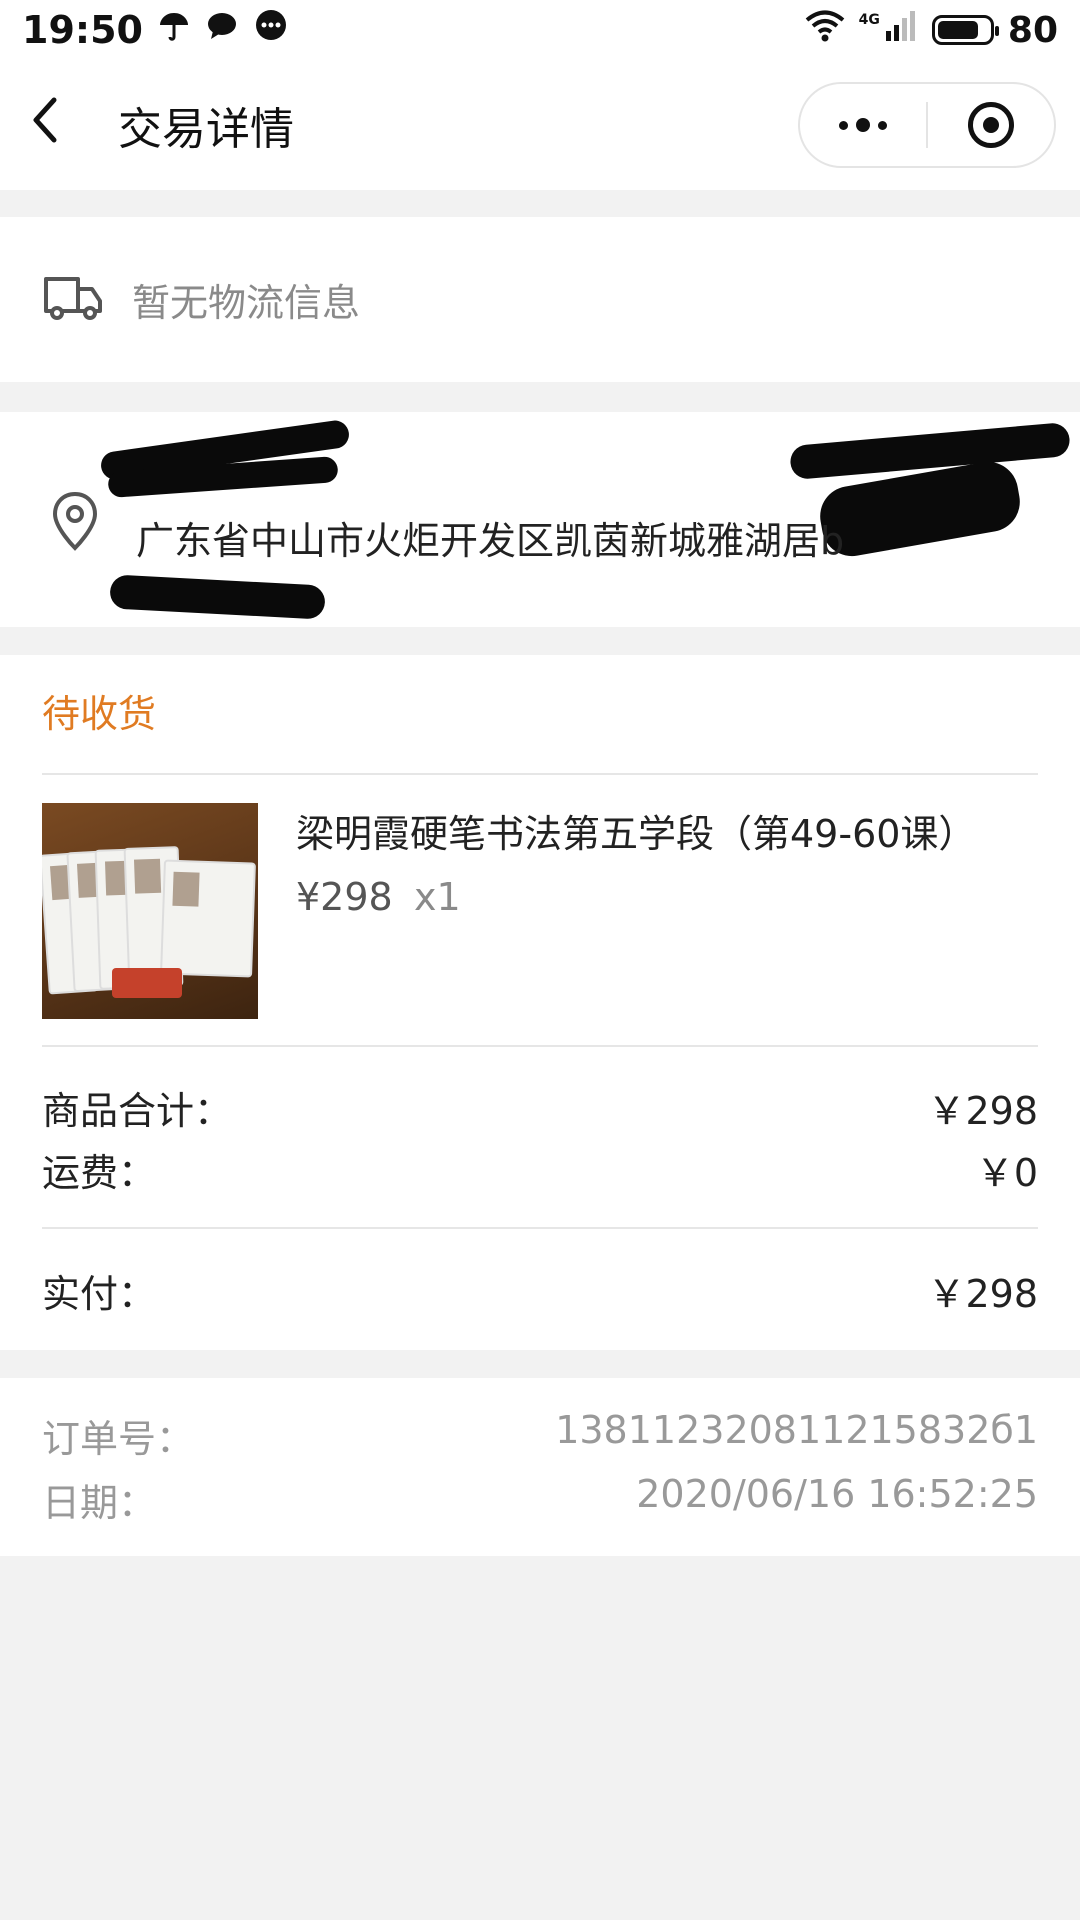  What do you see at coordinates (75, 523) in the screenshot?
I see `location-pin-icon` at bounding box center [75, 523].